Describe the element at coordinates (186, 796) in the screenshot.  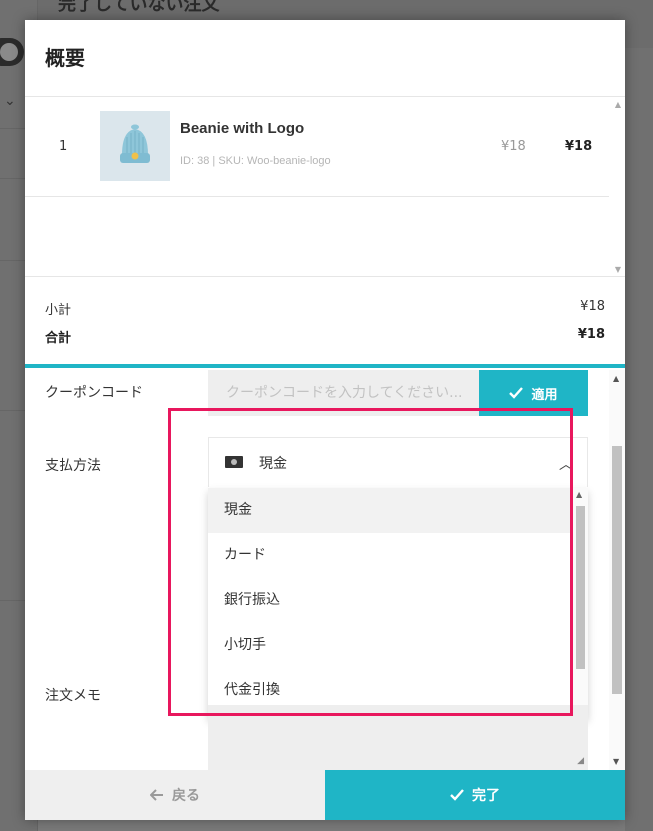
I see `back-label: 戻る` at that location.